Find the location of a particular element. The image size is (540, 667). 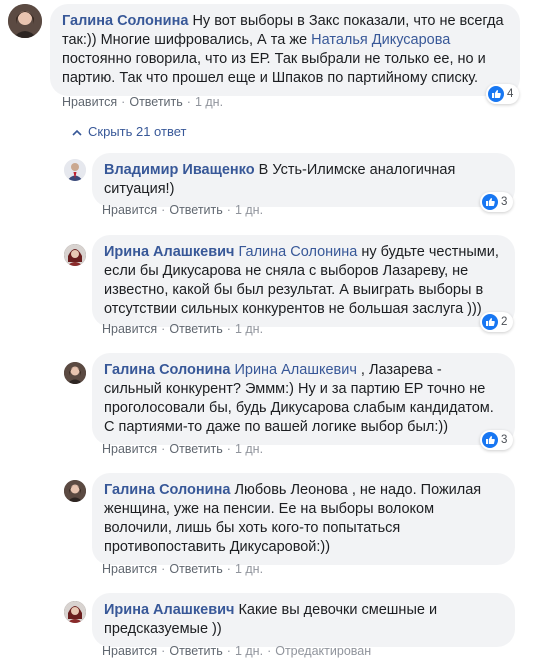

hide-replies-link: Скрыть 21 ответ is located at coordinates (129, 131).